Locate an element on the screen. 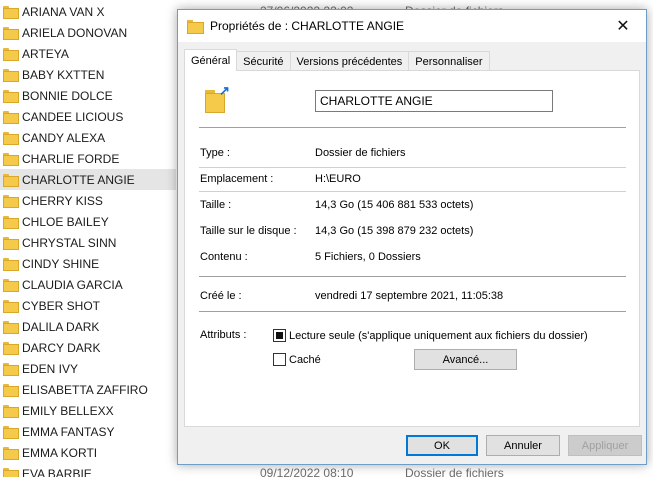  hidden-checkbox is located at coordinates (279, 359).